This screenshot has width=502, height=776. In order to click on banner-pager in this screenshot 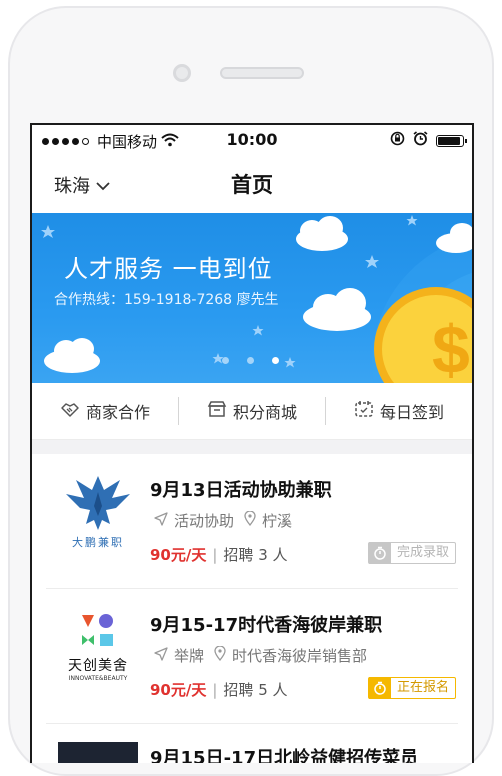, I will do `click(250, 360)`.